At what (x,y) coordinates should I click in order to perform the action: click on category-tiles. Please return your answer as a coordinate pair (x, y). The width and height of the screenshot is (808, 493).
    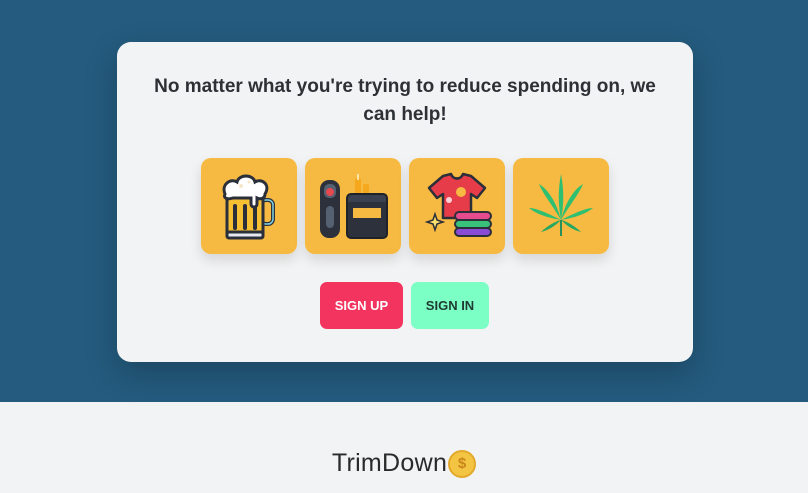
    Looking at the image, I should click on (405, 206).